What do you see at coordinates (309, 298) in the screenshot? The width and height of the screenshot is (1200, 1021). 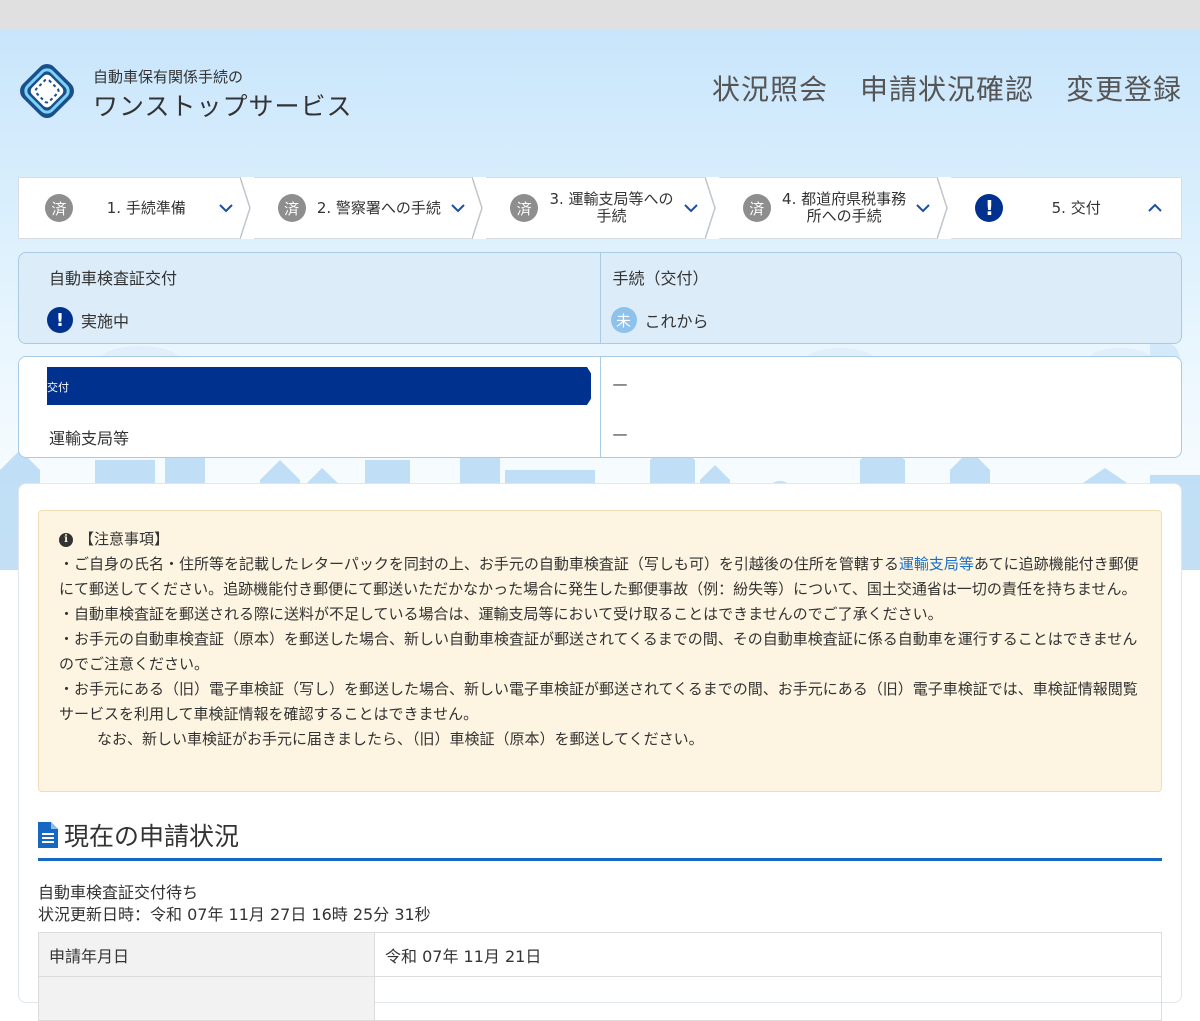 I see `vehicle-inspection-status: 自動車検査証交付 ! 実施中` at bounding box center [309, 298].